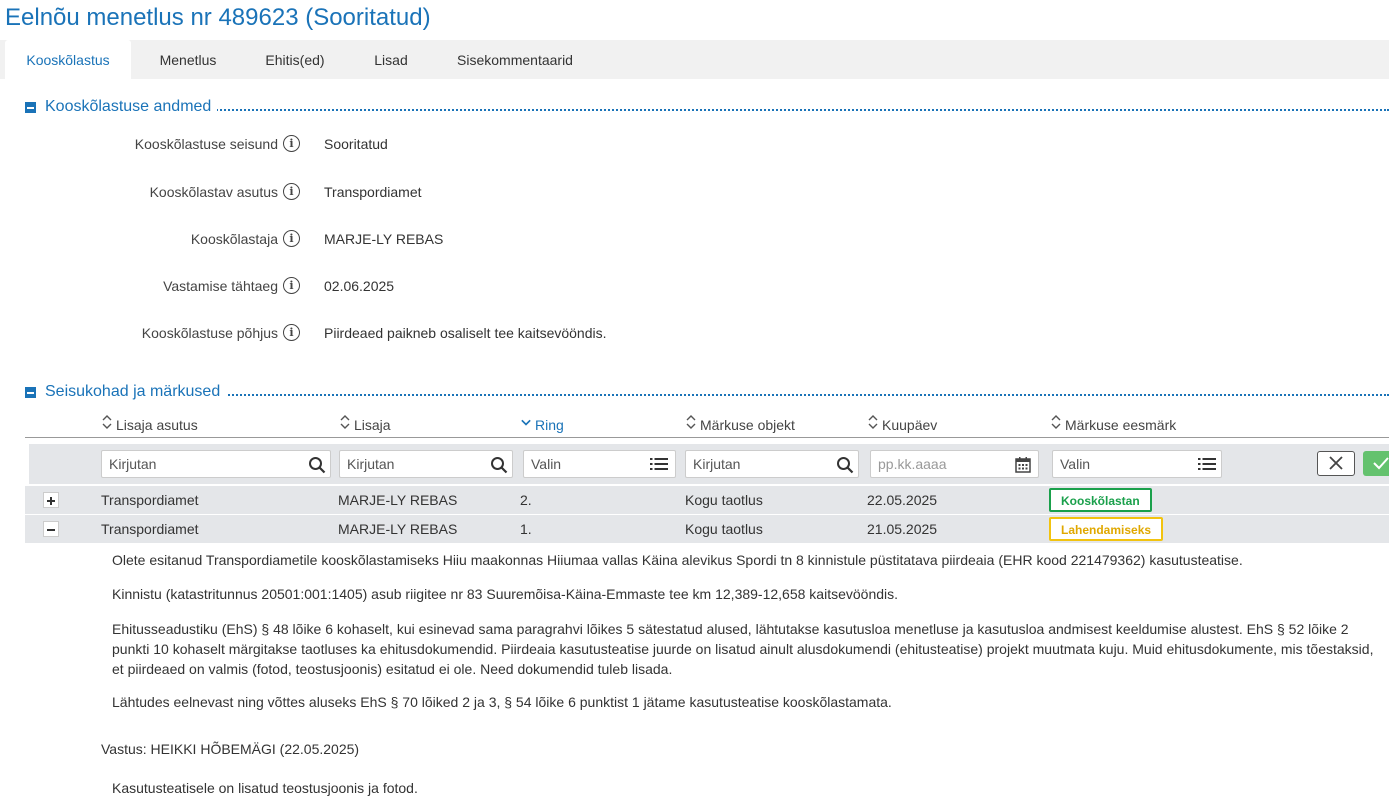 This screenshot has width=1389, height=798. Describe the element at coordinates (1100, 500) in the screenshot. I see `status-badge: Kooskõlastan` at that location.